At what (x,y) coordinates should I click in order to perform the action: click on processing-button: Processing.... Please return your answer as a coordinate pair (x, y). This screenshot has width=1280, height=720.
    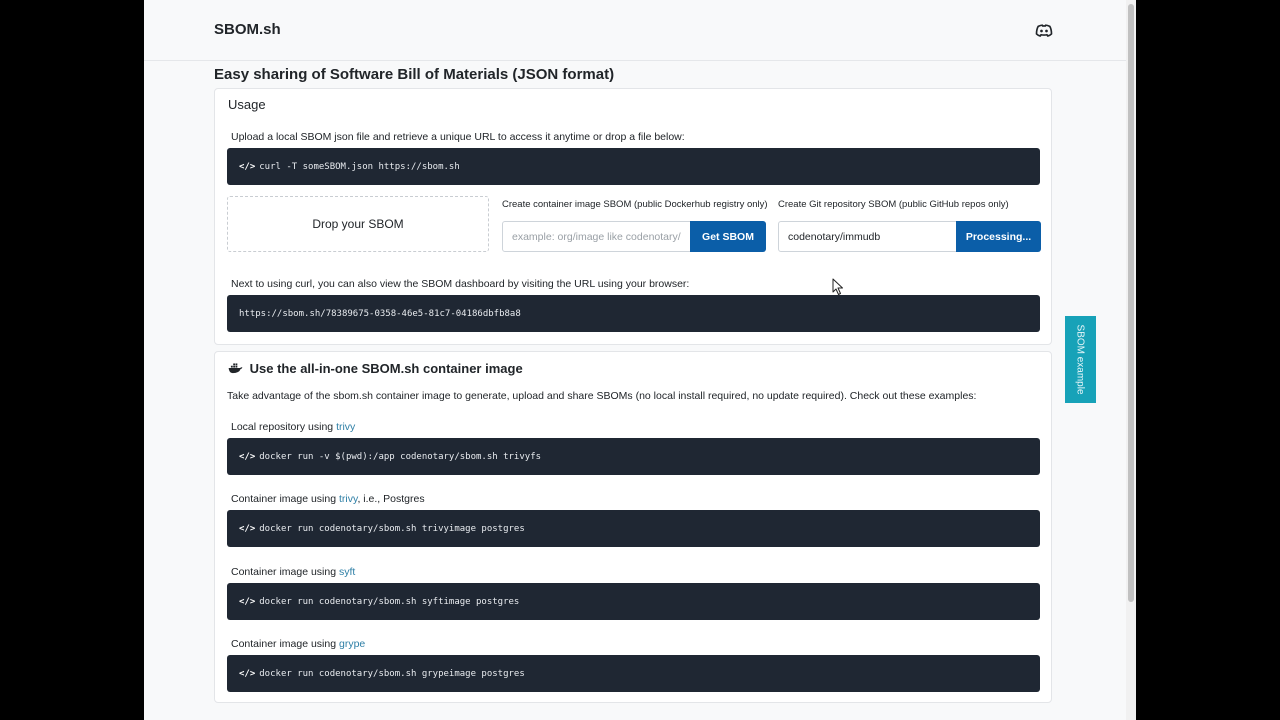
    Looking at the image, I should click on (998, 236).